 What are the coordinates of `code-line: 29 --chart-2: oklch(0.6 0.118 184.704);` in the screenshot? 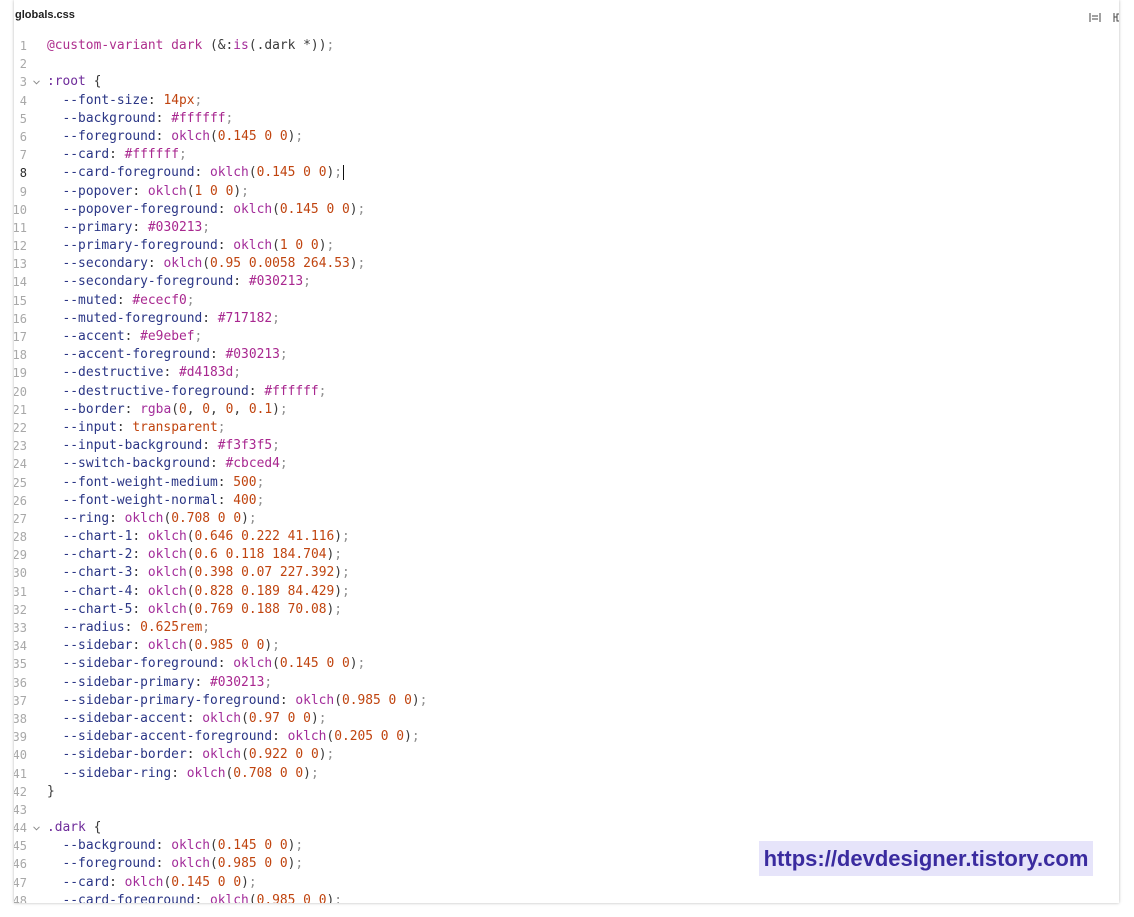 It's located at (566, 555).